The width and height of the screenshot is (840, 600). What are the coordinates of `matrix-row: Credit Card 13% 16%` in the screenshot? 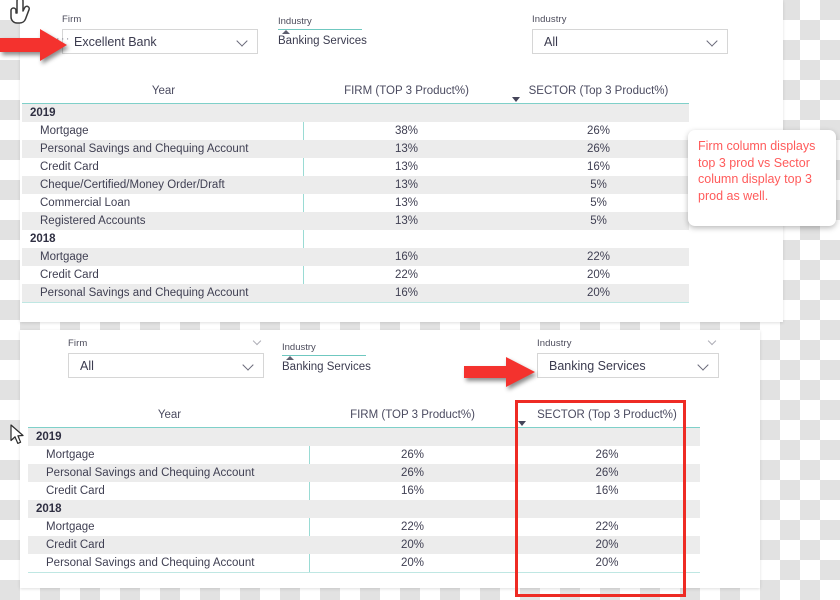 It's located at (355, 167).